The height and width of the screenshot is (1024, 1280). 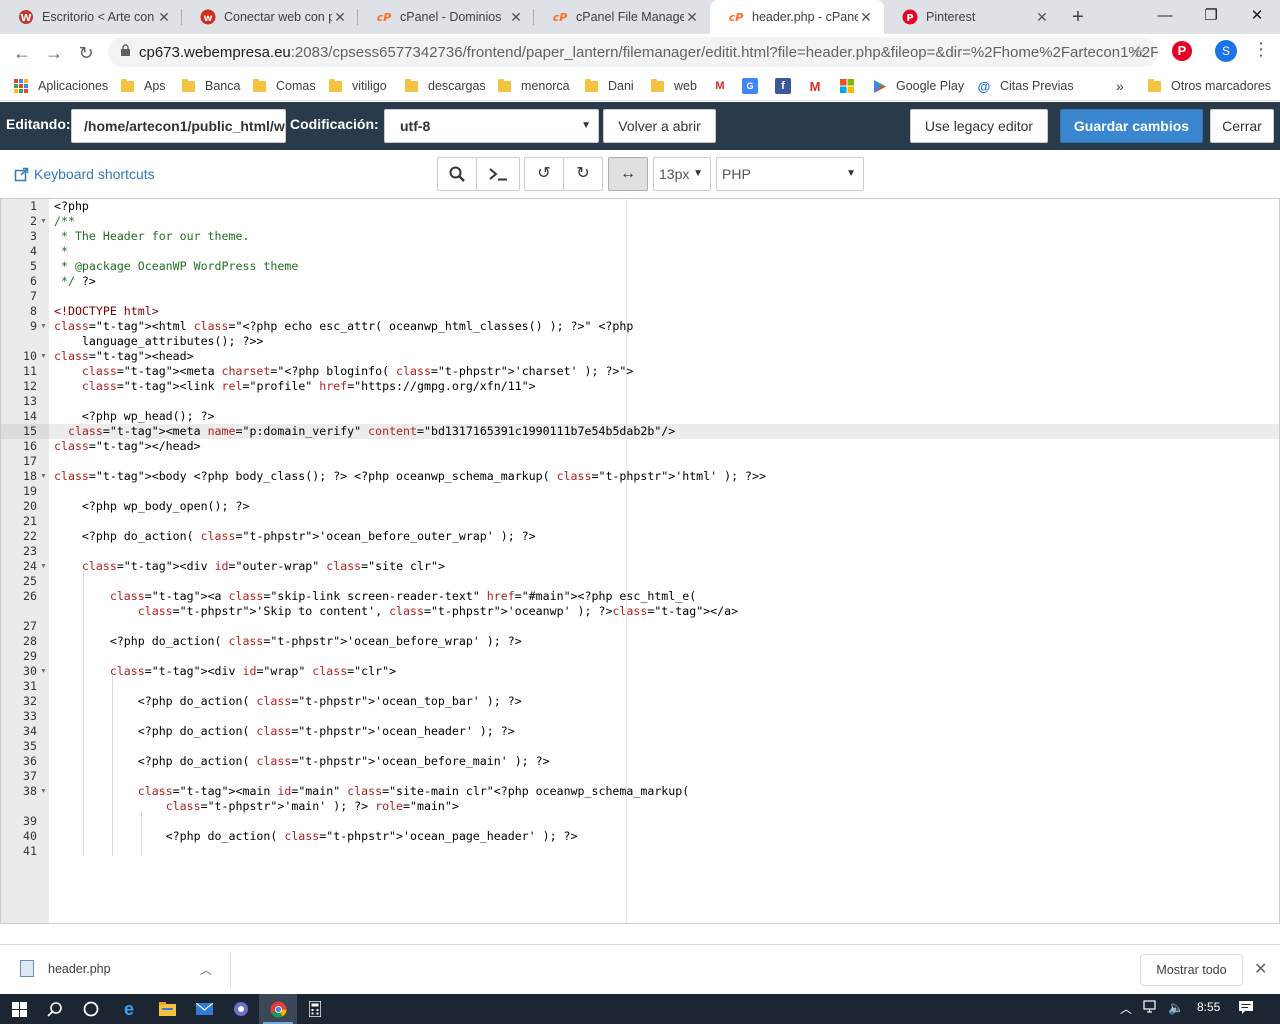 What do you see at coordinates (65, 968) in the screenshot?
I see `download-item: header.php` at bounding box center [65, 968].